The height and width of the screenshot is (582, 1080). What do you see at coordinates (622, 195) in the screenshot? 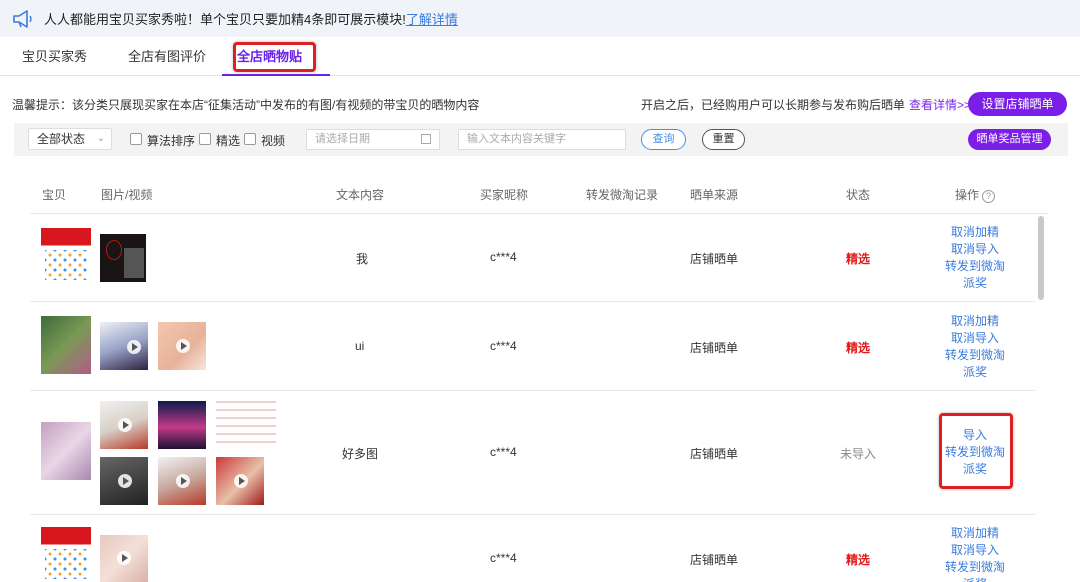
I see `header-forward-record: 转发微淘记录` at bounding box center [622, 195].